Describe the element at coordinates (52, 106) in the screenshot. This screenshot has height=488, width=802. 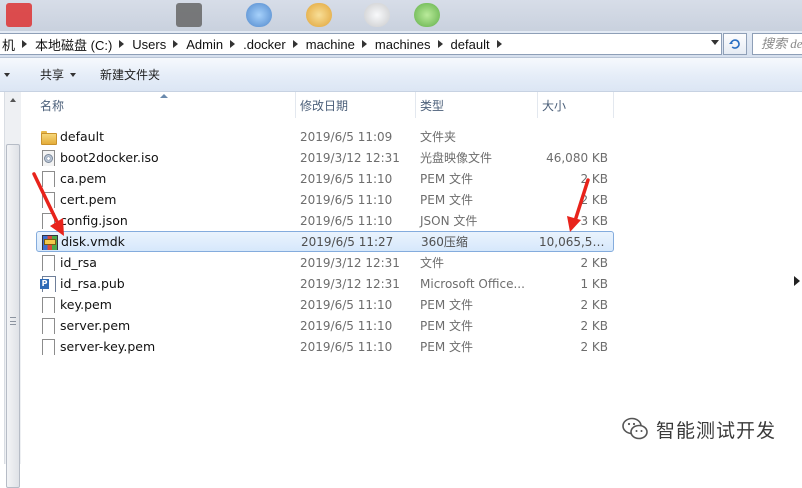
I see `column-header-name-label: 名称` at that location.